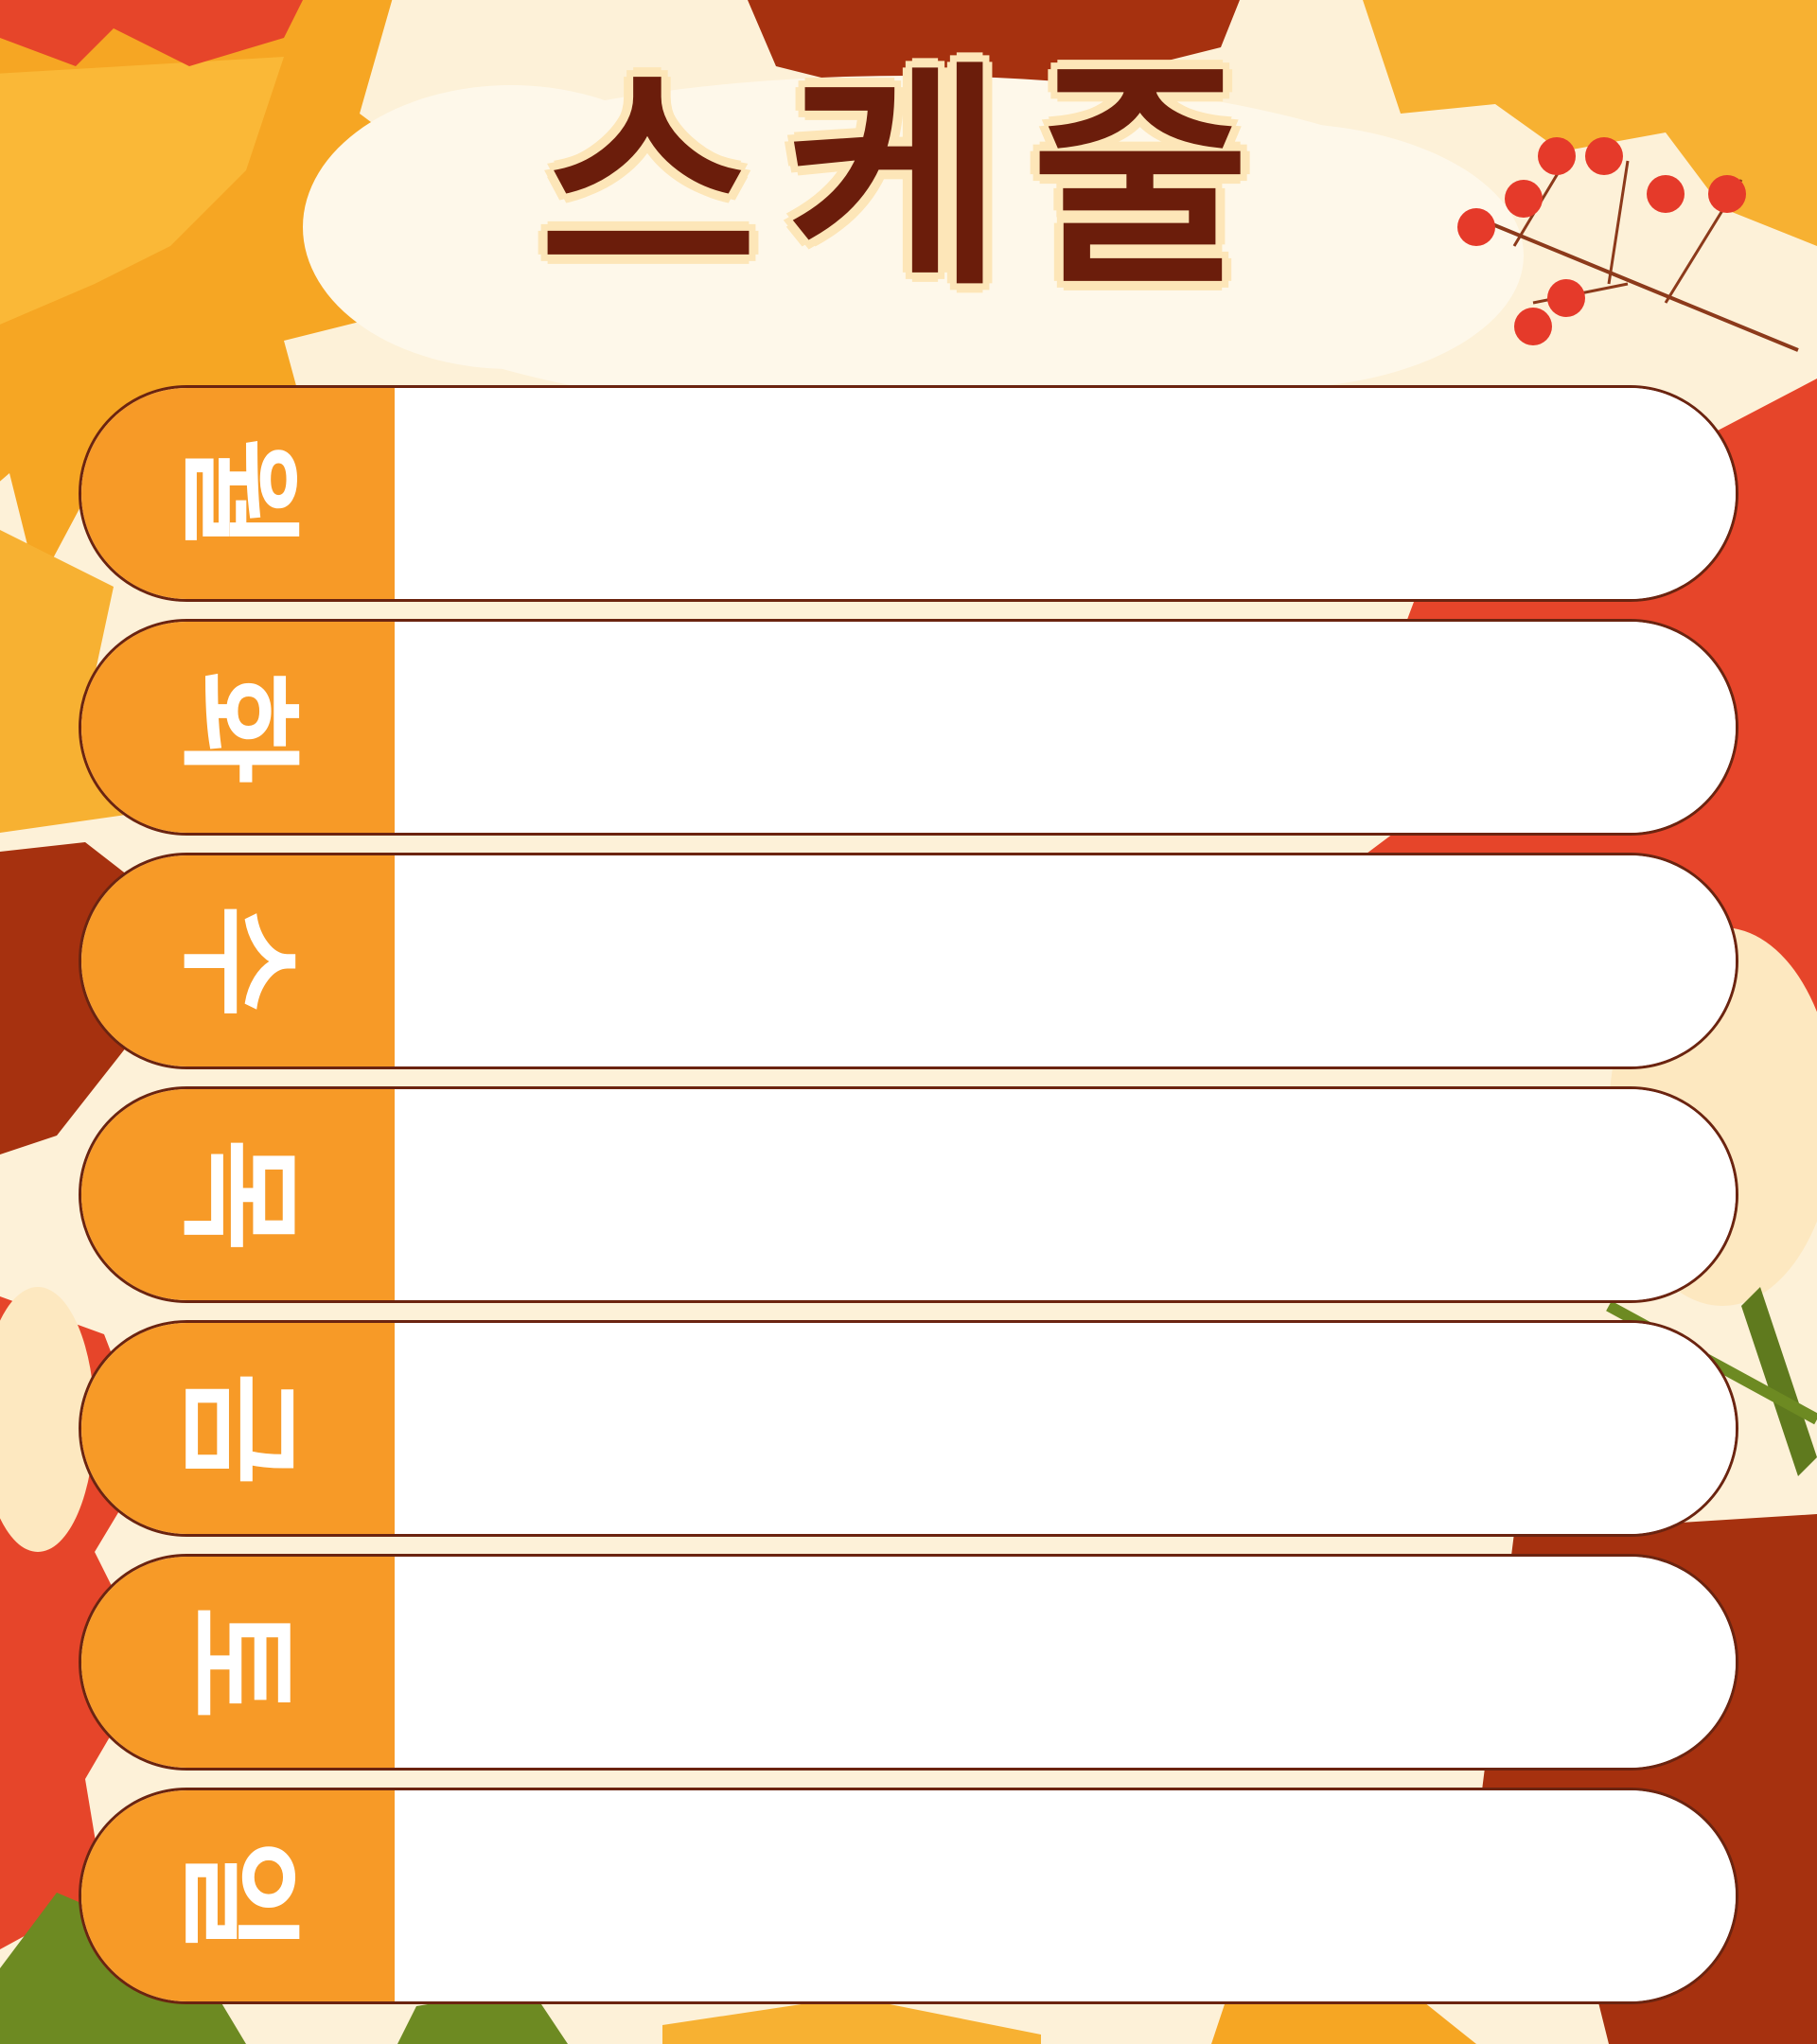 This screenshot has width=1817, height=2044. I want to click on schedule-row-monday: 월, so click(908, 493).